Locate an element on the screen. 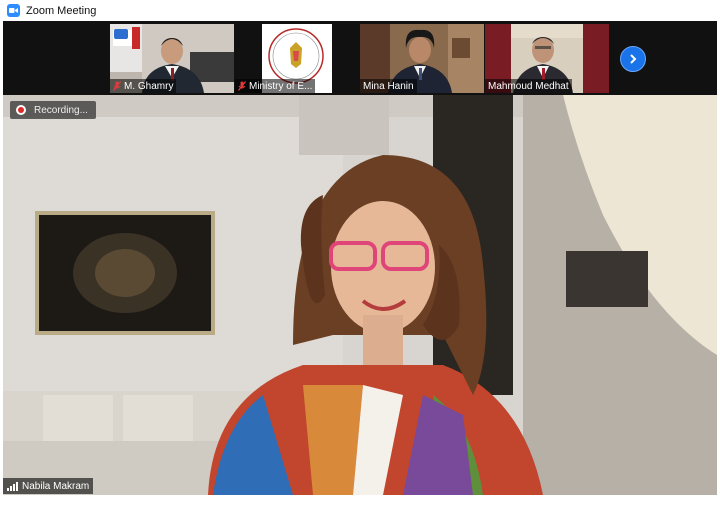 This screenshot has height=512, width=720. participant-label-3: Mina Hanin is located at coordinates (388, 86).